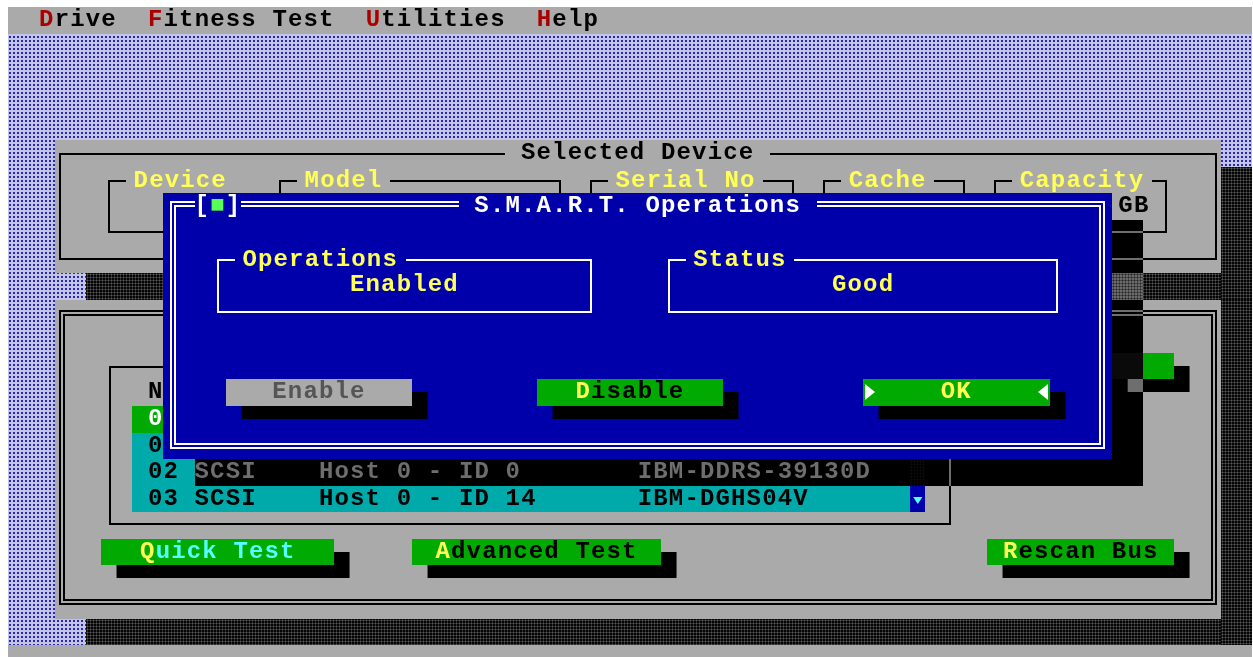  Describe the element at coordinates (155, 446) in the screenshot. I see `table-cell-text: 0` at that location.